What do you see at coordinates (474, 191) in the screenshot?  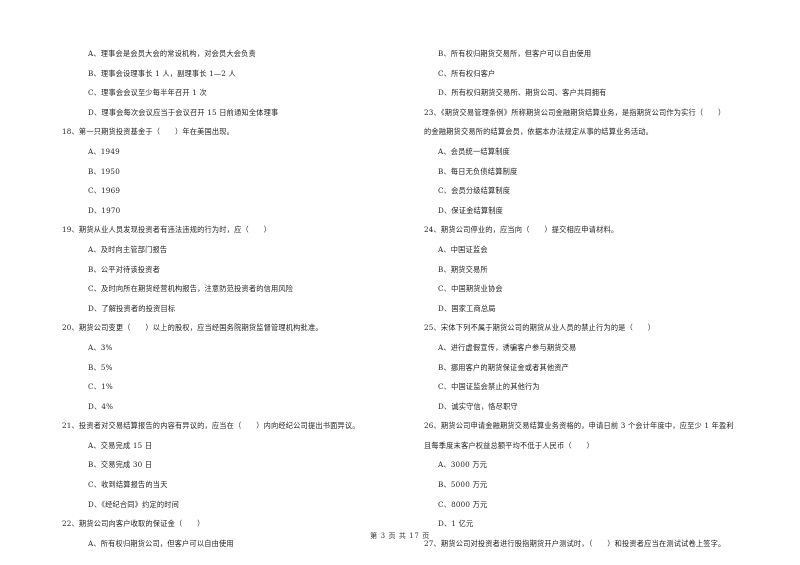 I see `answer-option: C、会员分级结算制度` at bounding box center [474, 191].